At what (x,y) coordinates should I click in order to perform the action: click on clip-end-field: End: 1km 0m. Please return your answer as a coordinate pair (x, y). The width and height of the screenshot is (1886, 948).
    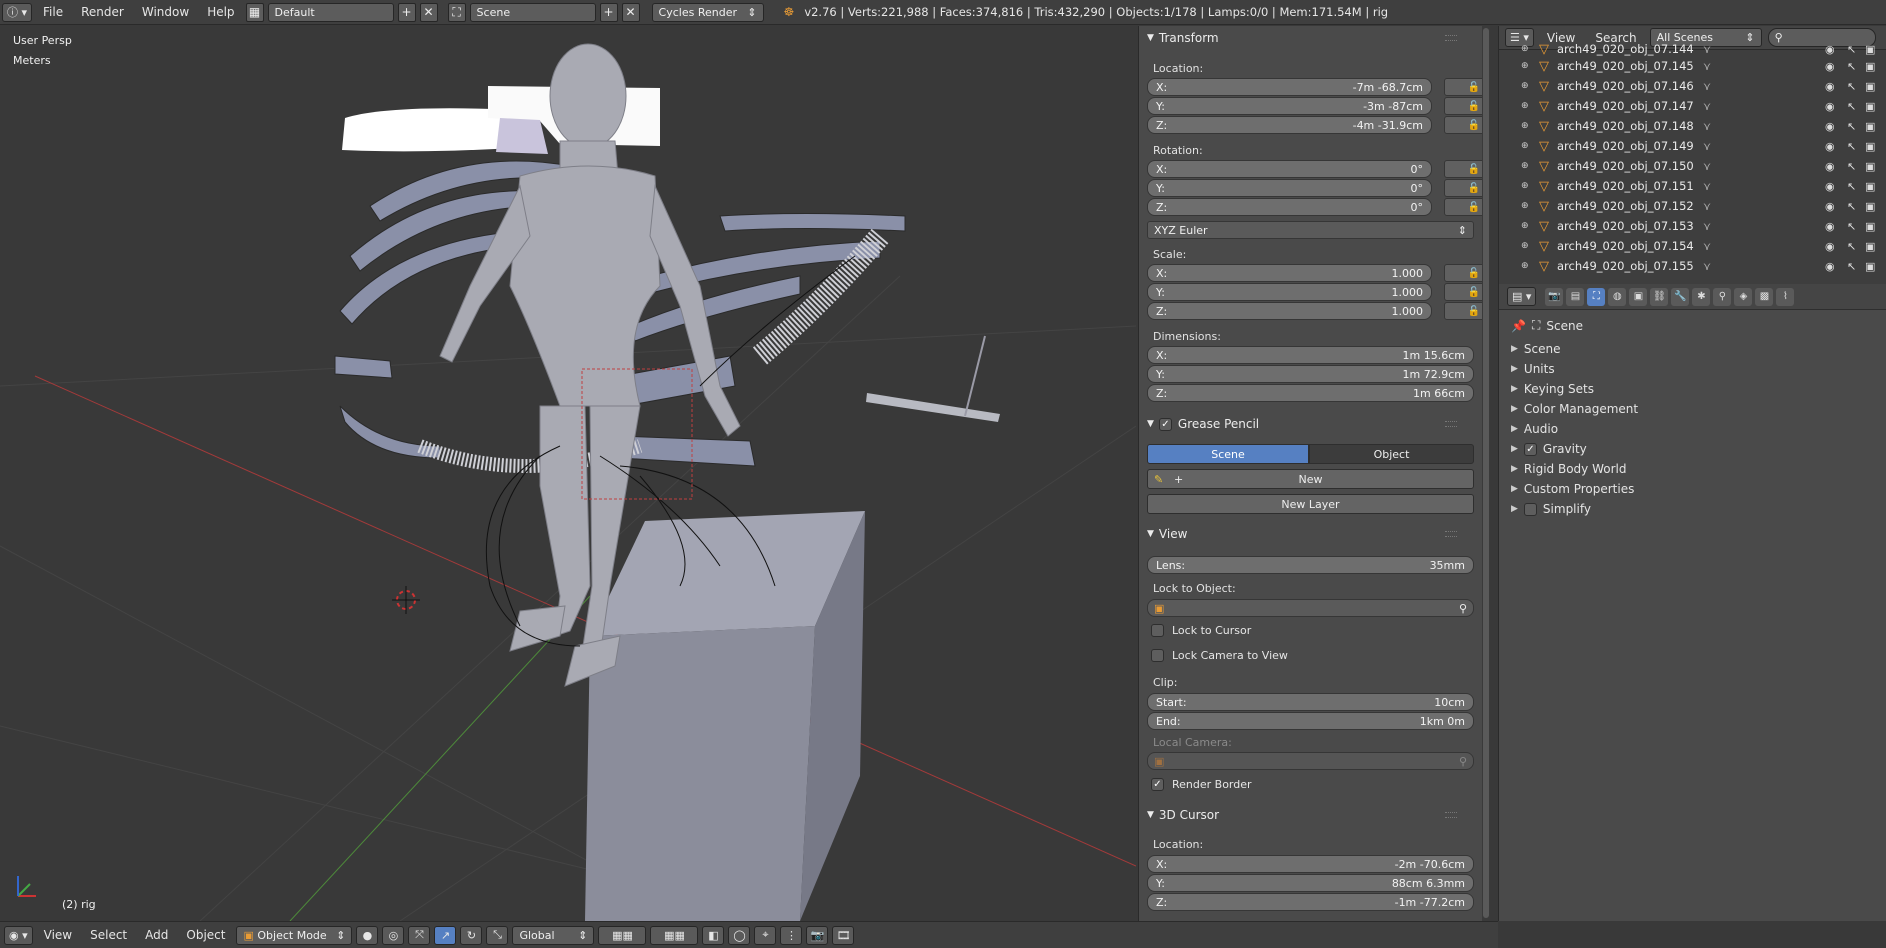
    Looking at the image, I should click on (1310, 721).